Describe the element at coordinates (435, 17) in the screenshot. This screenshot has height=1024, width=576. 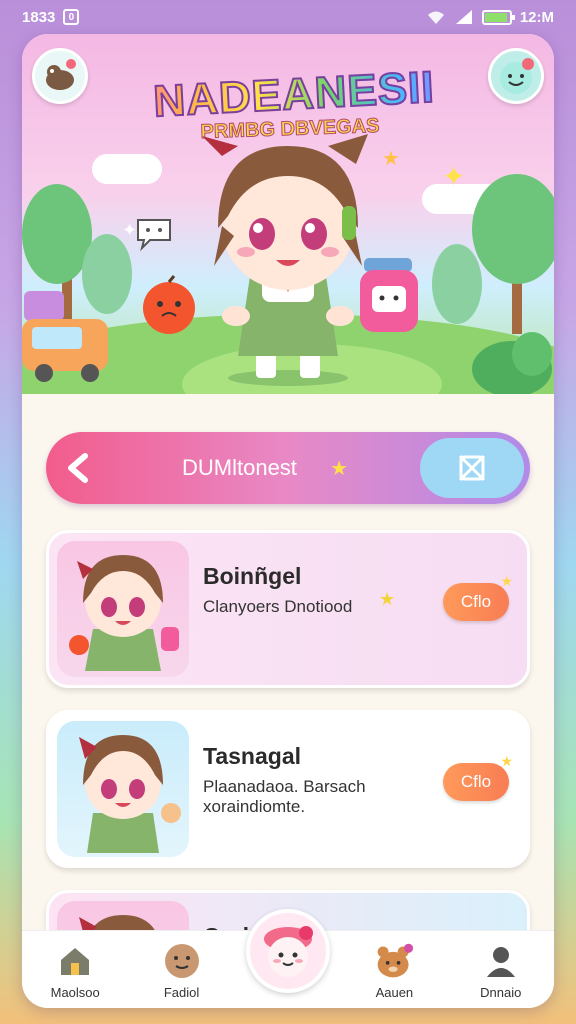
I see `wifi-icon` at that location.